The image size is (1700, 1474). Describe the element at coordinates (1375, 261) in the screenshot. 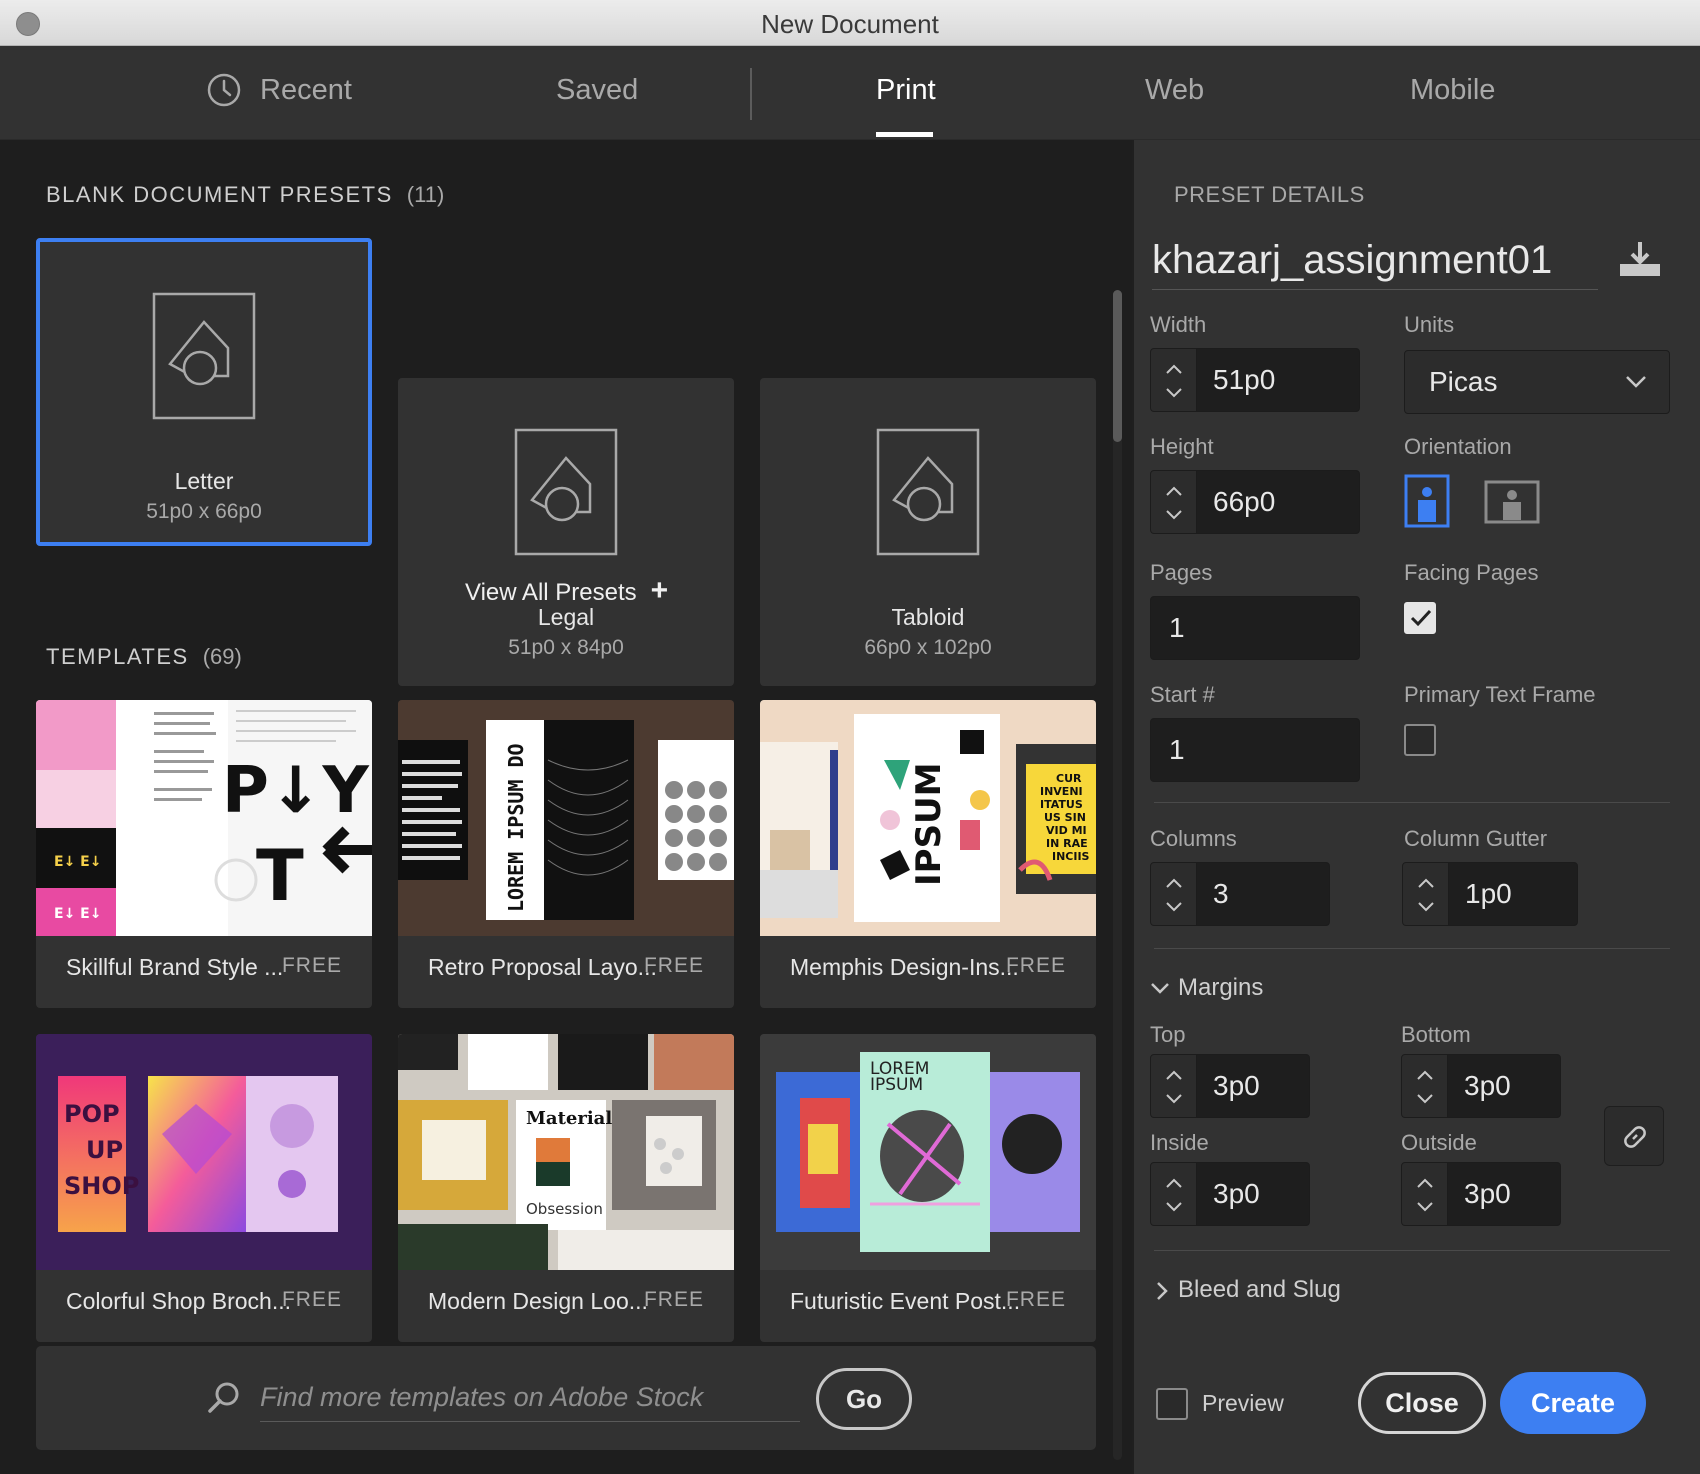

I see `document-name-input` at that location.